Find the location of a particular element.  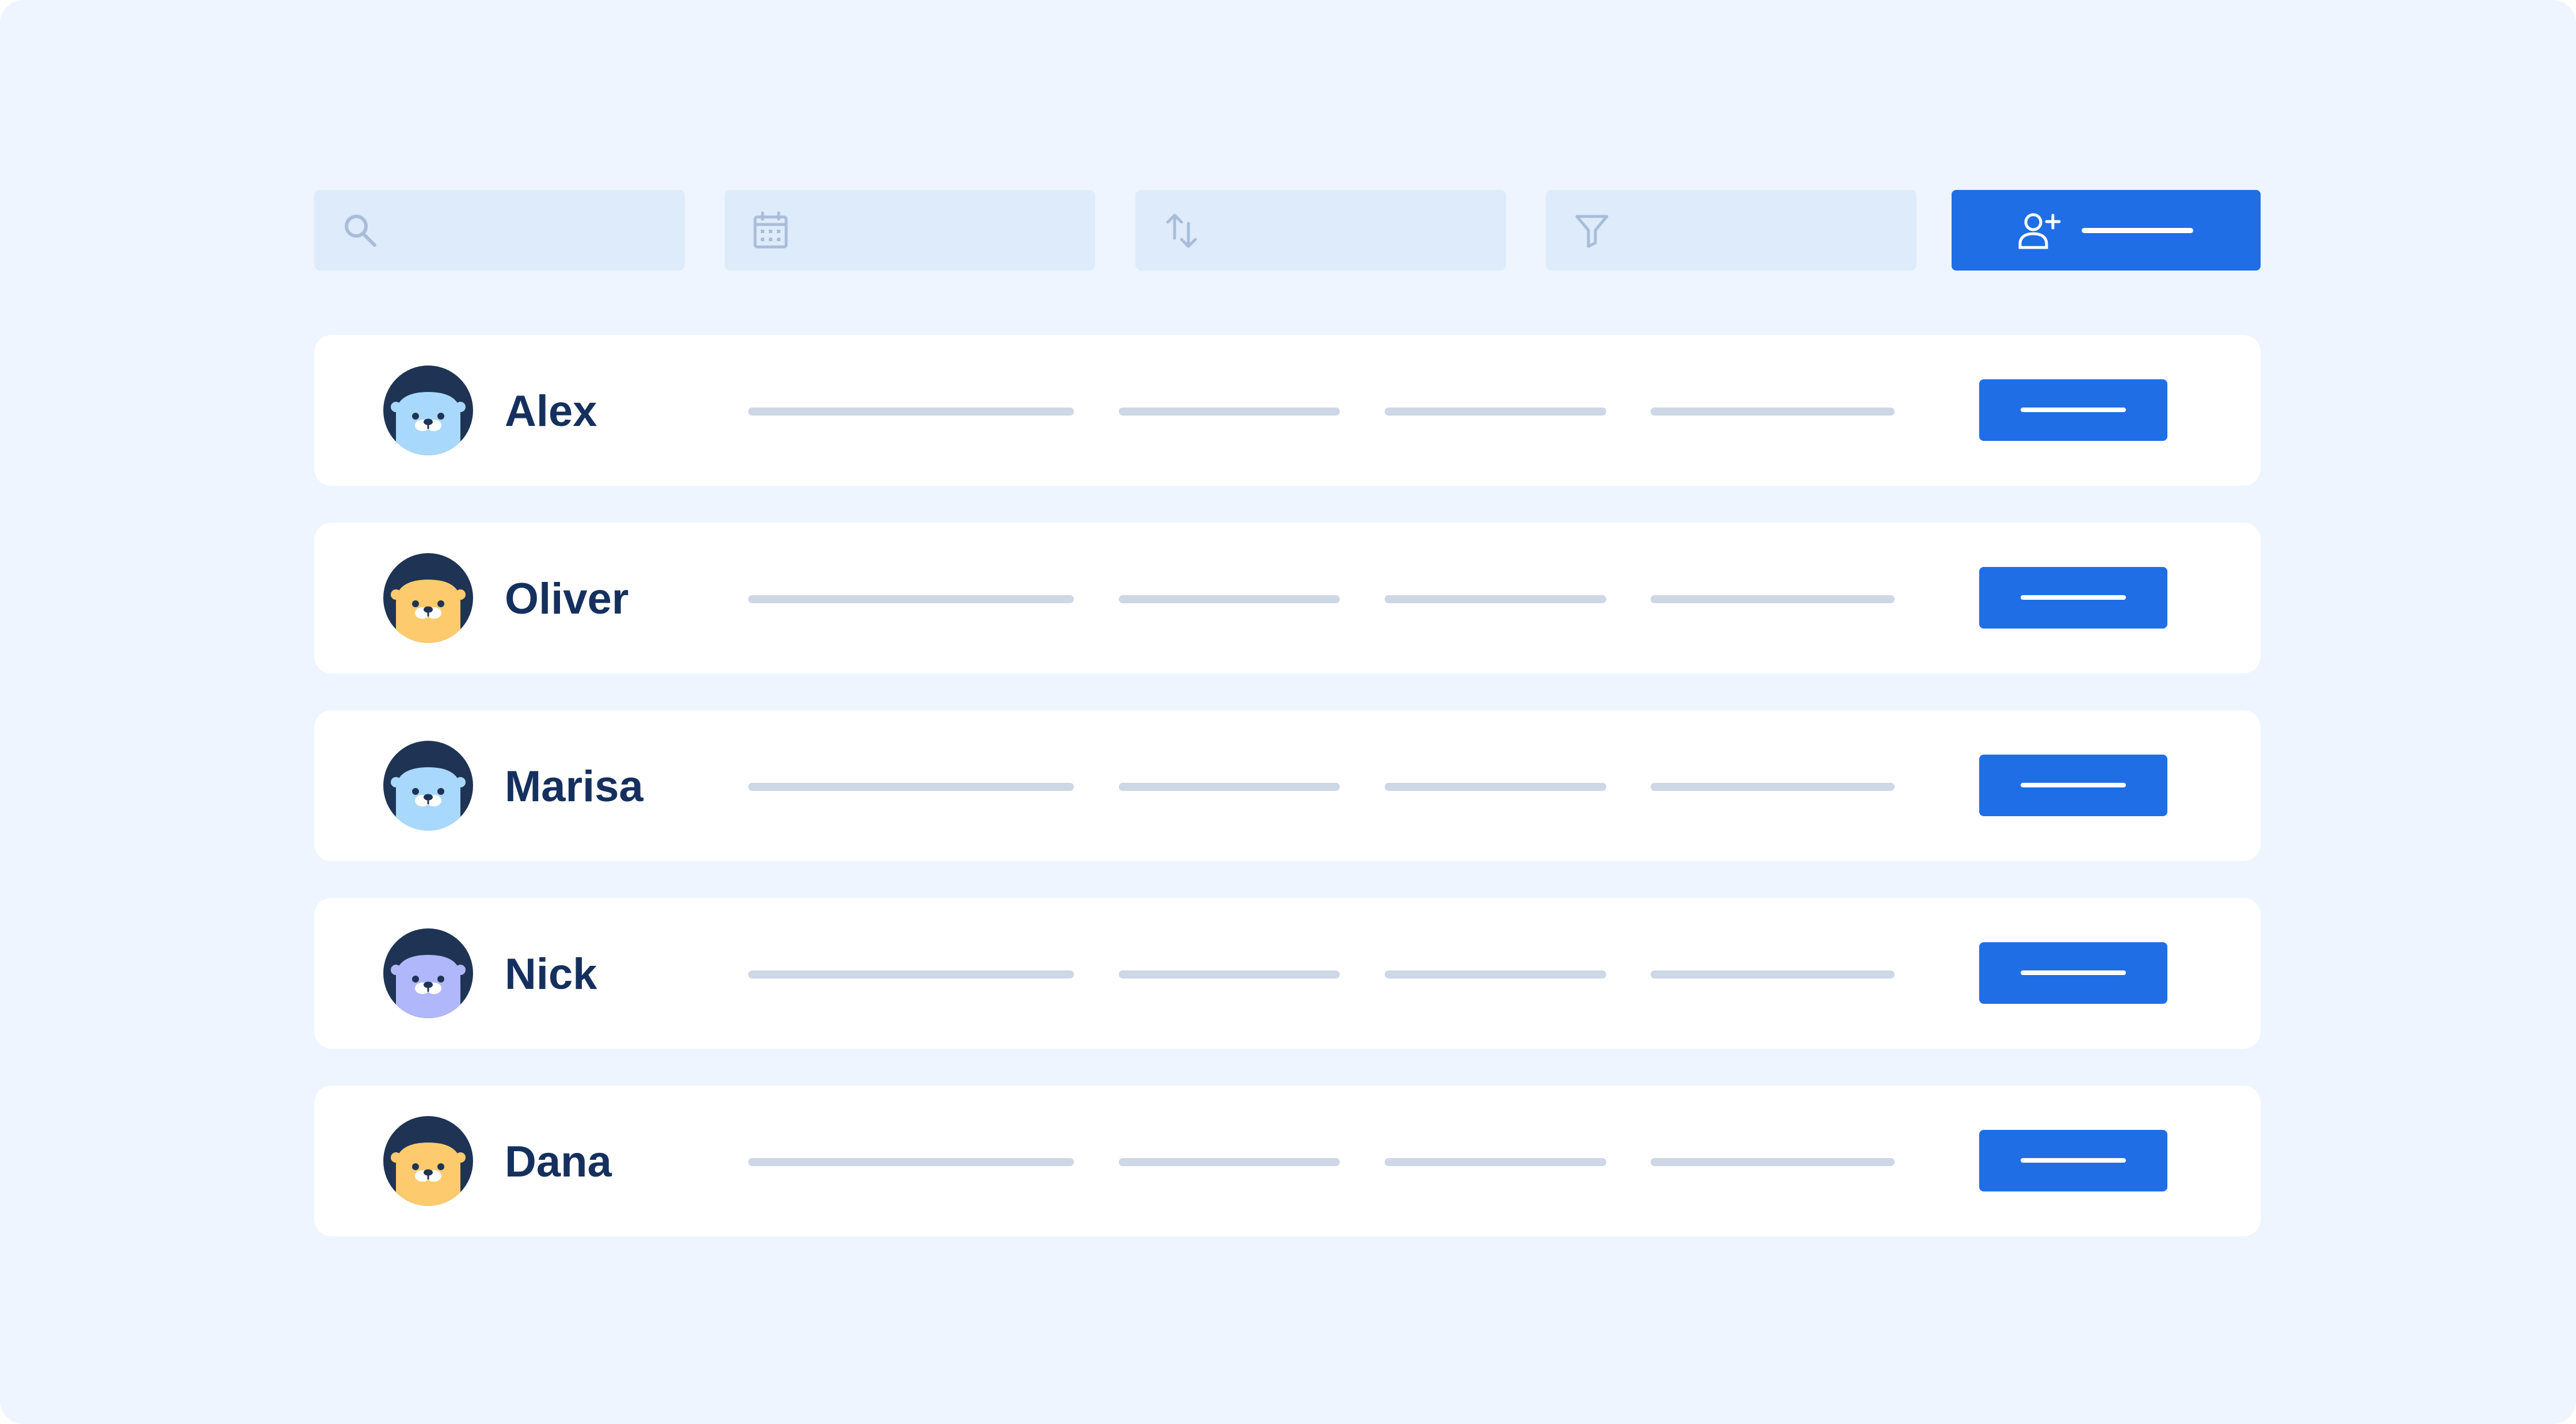

filter-icon is located at coordinates (1592, 231).